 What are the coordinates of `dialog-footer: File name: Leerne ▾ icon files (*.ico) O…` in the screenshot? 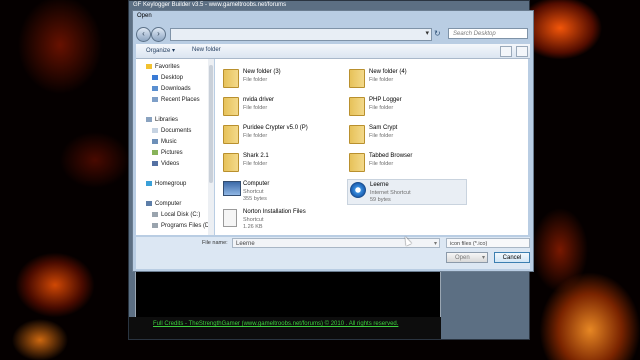 It's located at (333, 253).